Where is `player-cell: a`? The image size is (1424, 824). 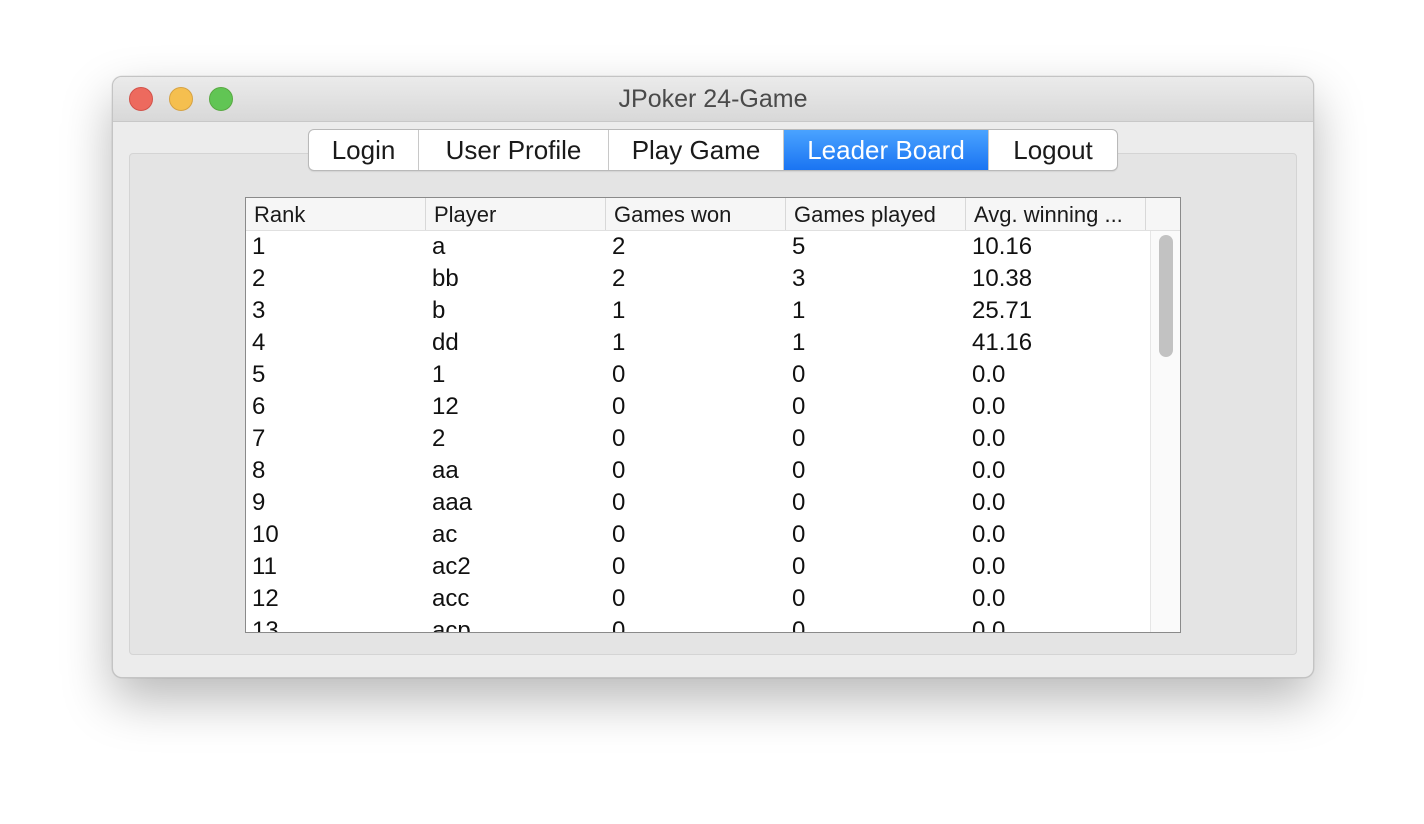
player-cell: a is located at coordinates (439, 246).